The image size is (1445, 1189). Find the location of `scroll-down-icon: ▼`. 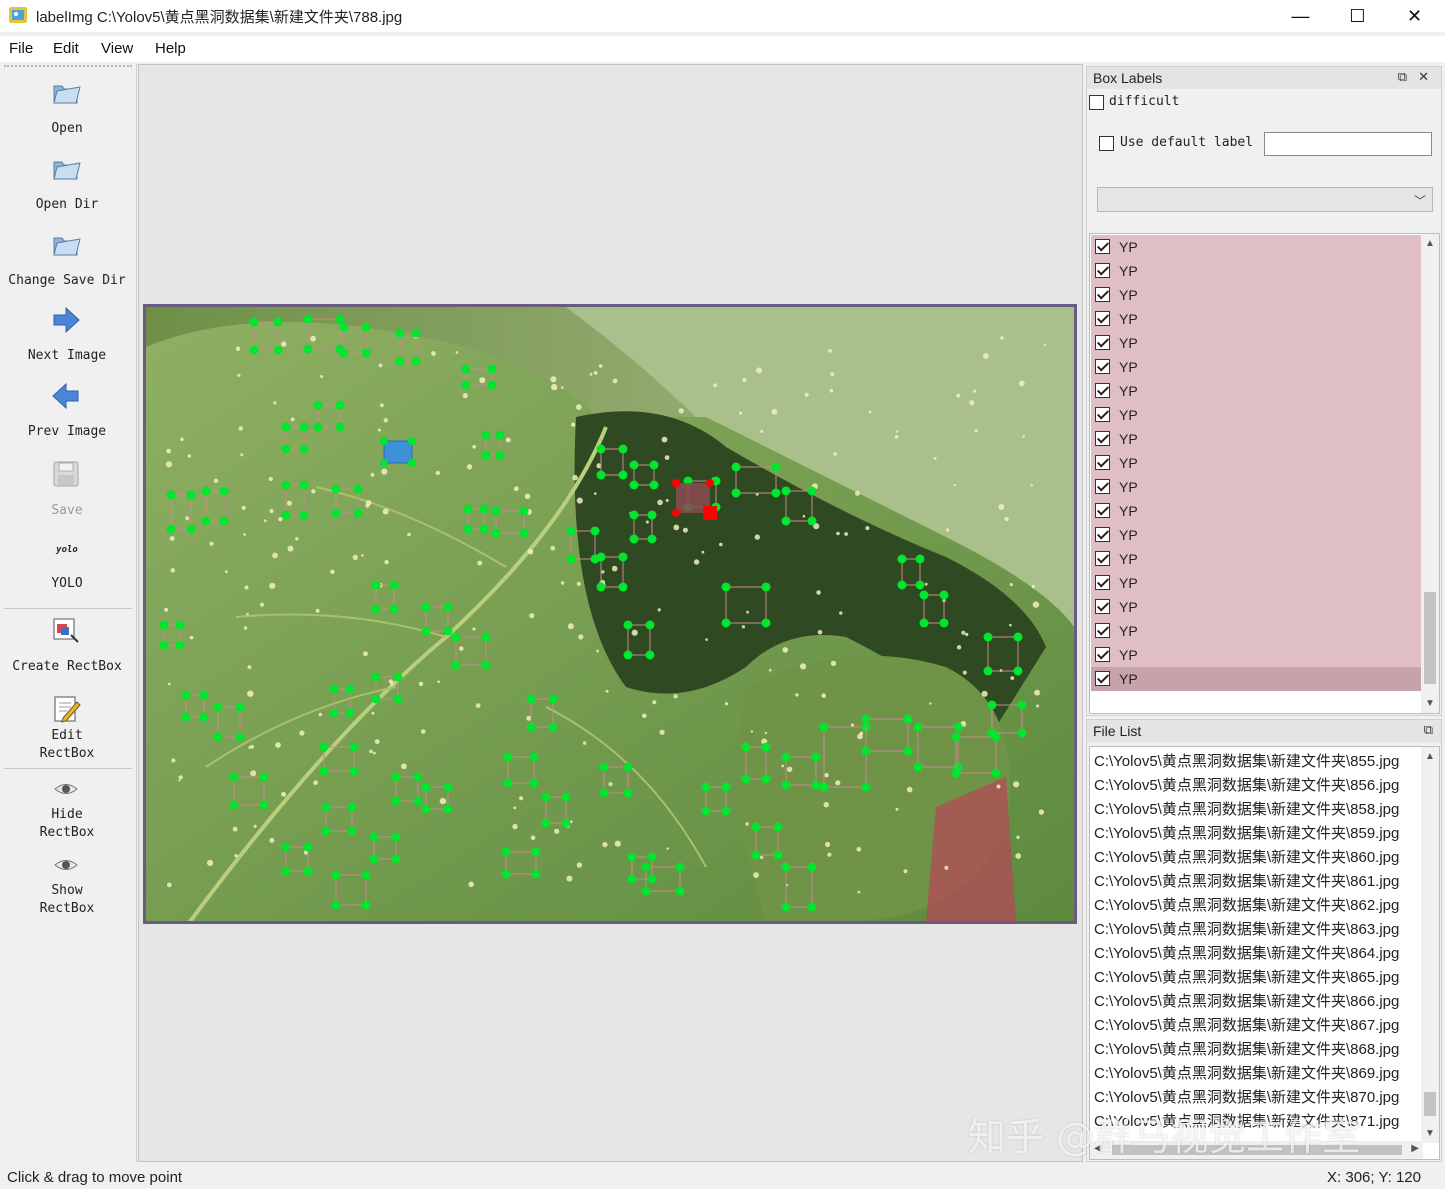

scroll-down-icon: ▼ is located at coordinates (1430, 703).